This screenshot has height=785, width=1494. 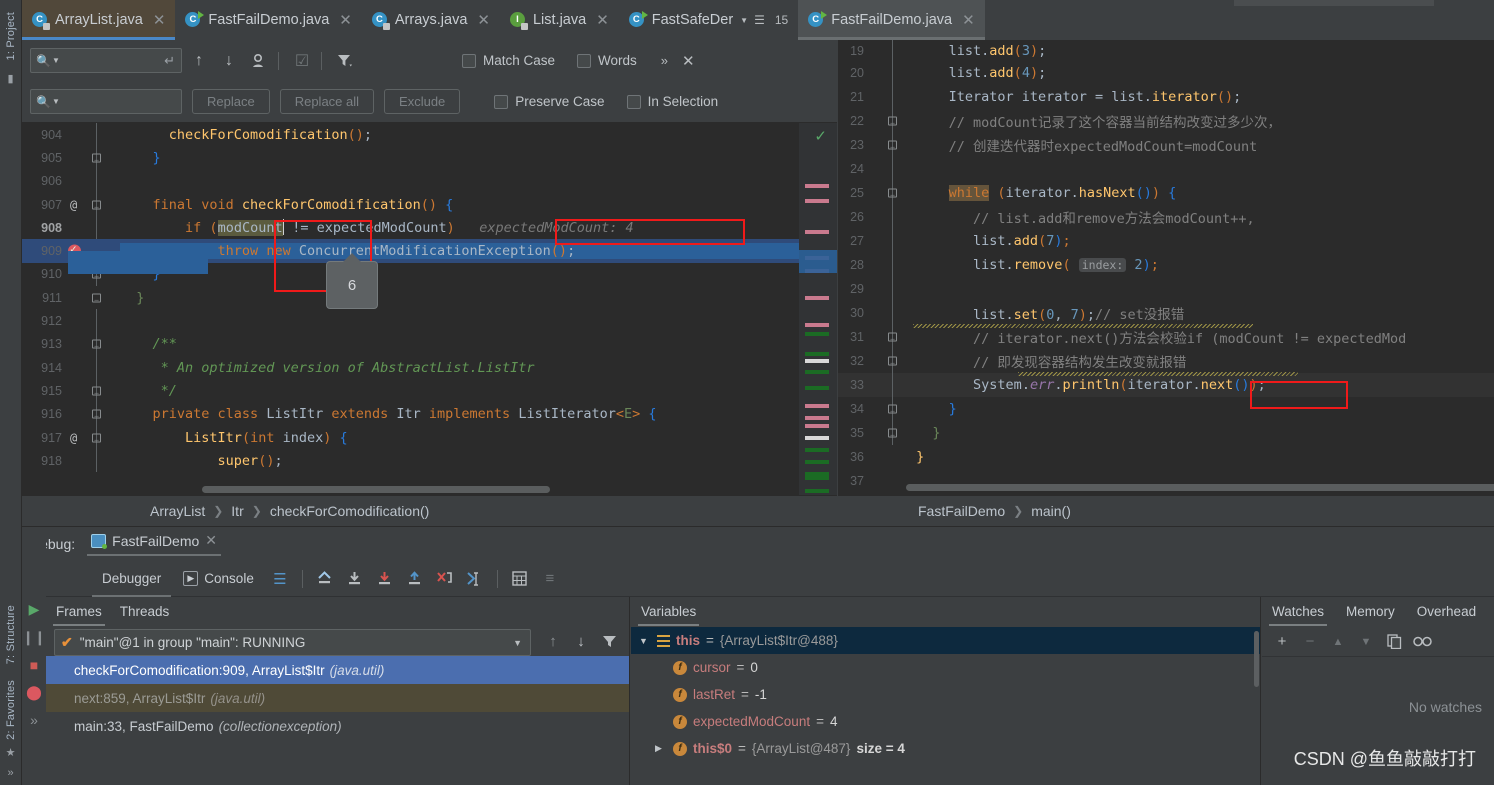 I want to click on code-line: 34 ⚊ }, so click(x=1166, y=409).